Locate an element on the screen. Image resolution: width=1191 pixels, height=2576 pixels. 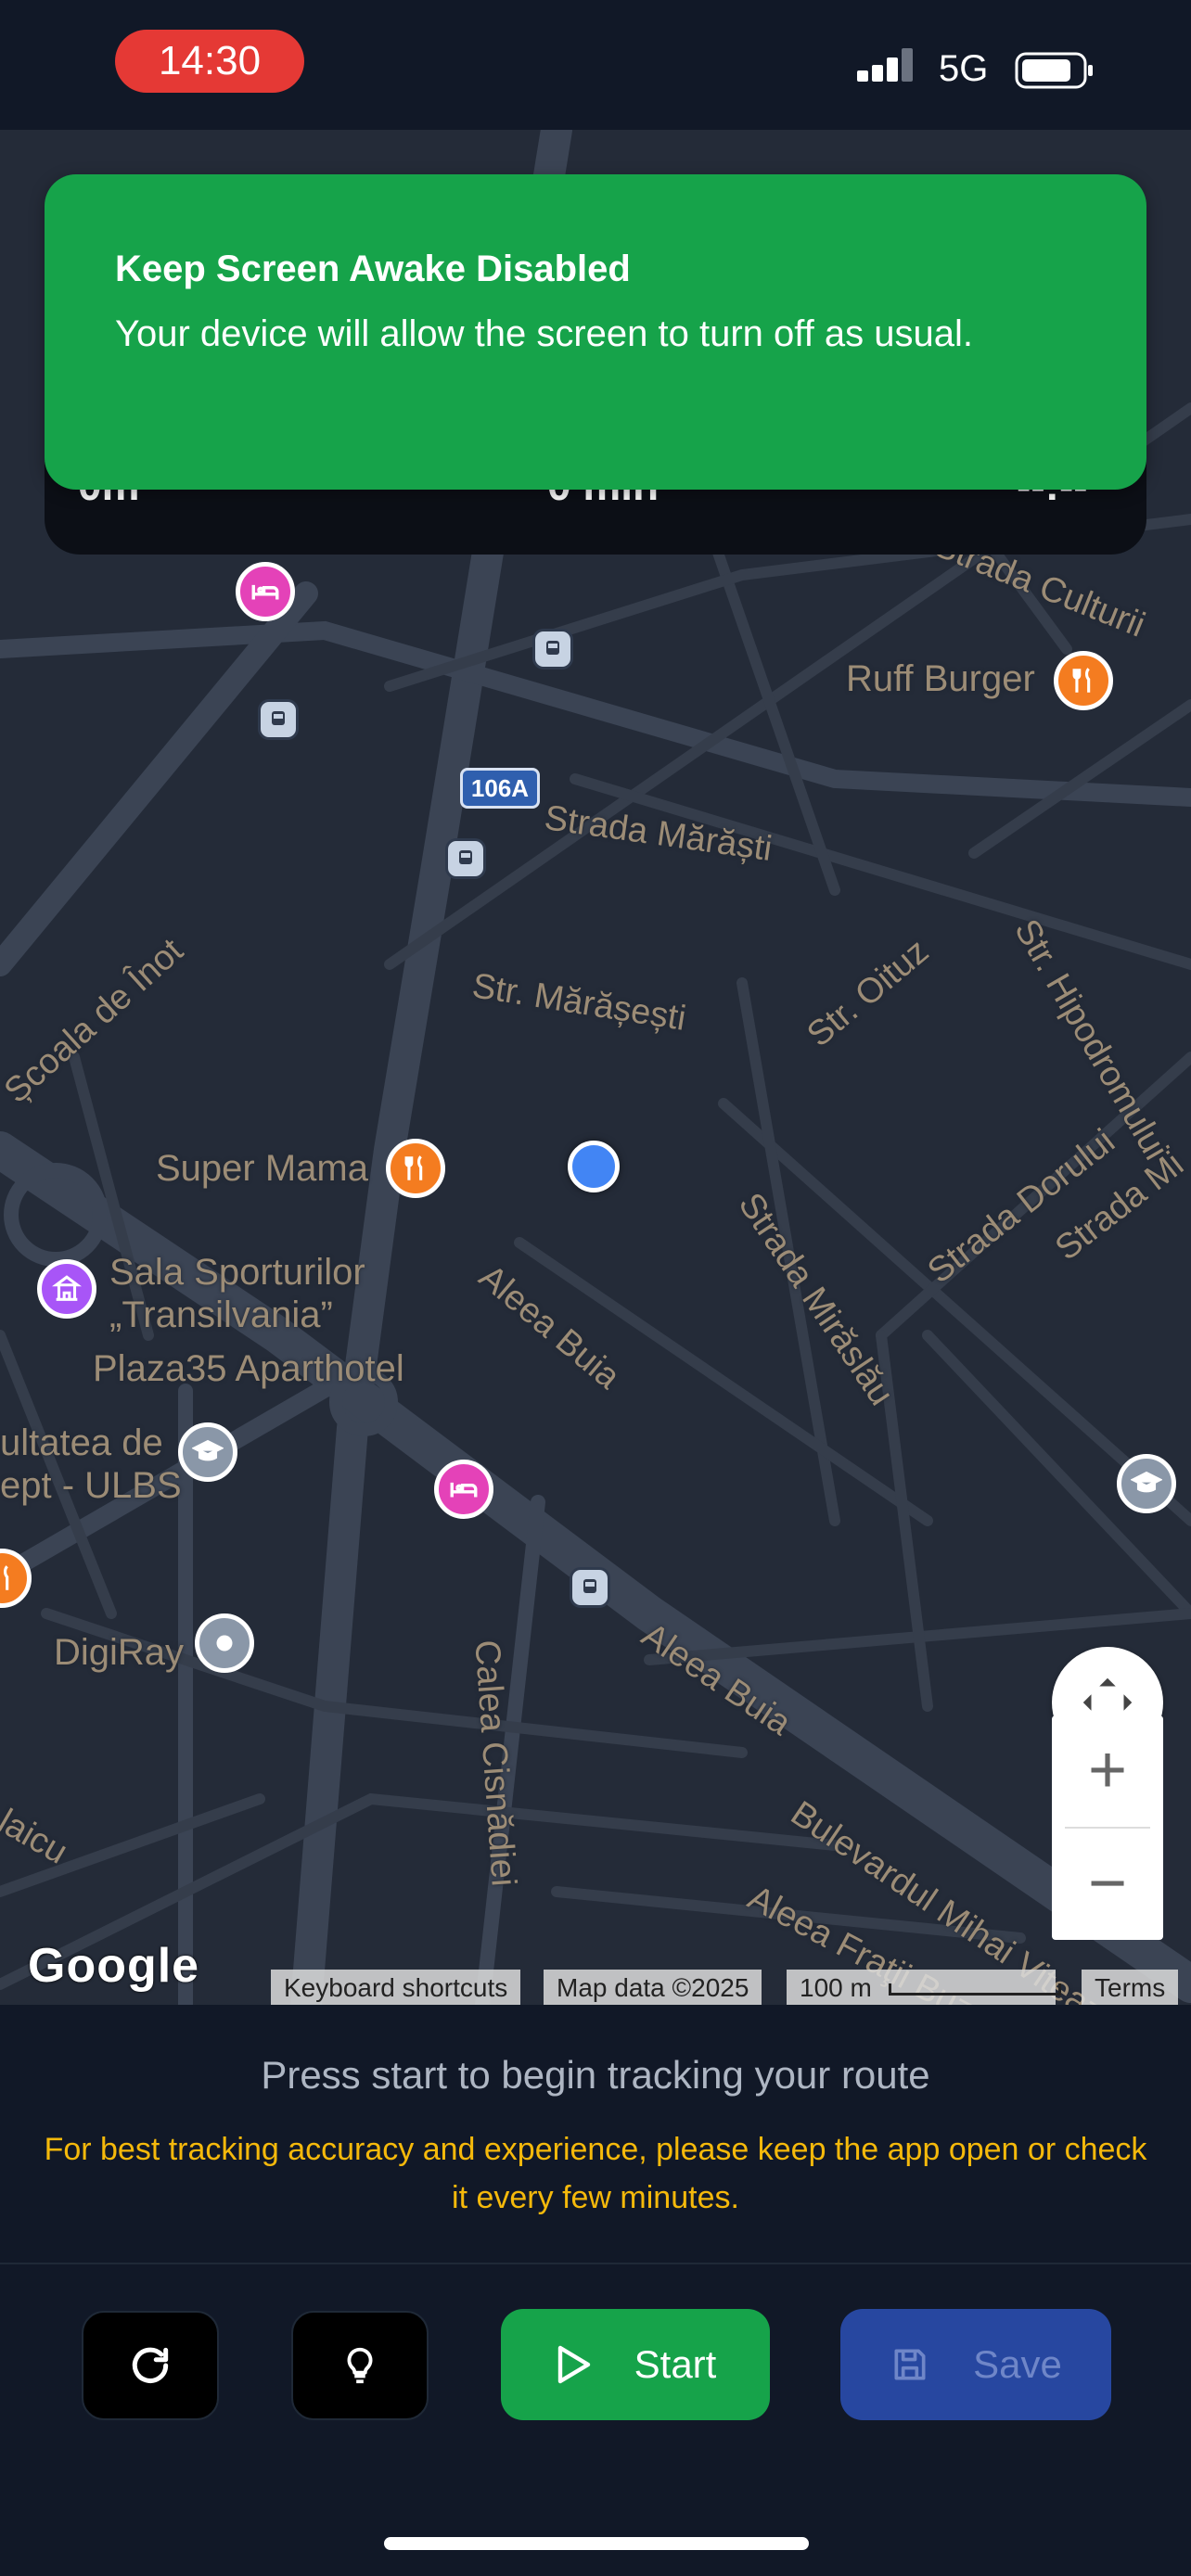
route-shield: 106A is located at coordinates (500, 789).